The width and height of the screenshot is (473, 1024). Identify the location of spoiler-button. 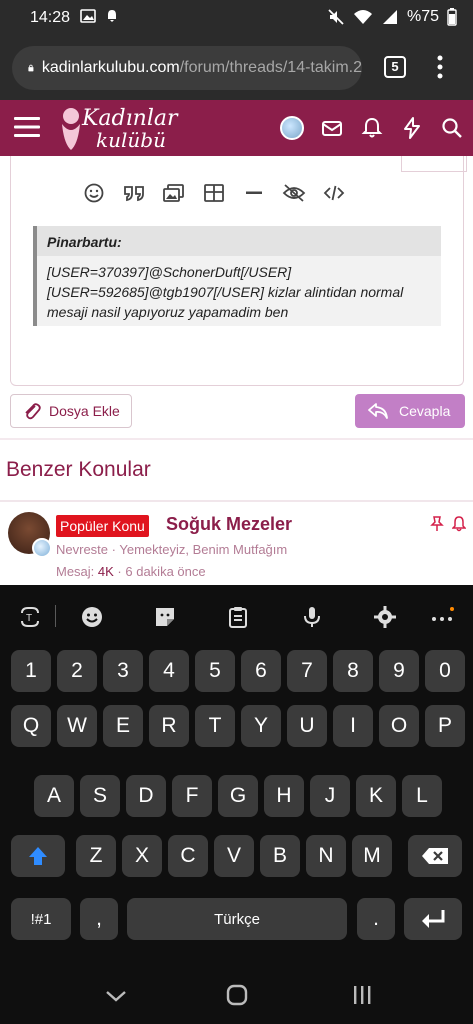
(294, 193).